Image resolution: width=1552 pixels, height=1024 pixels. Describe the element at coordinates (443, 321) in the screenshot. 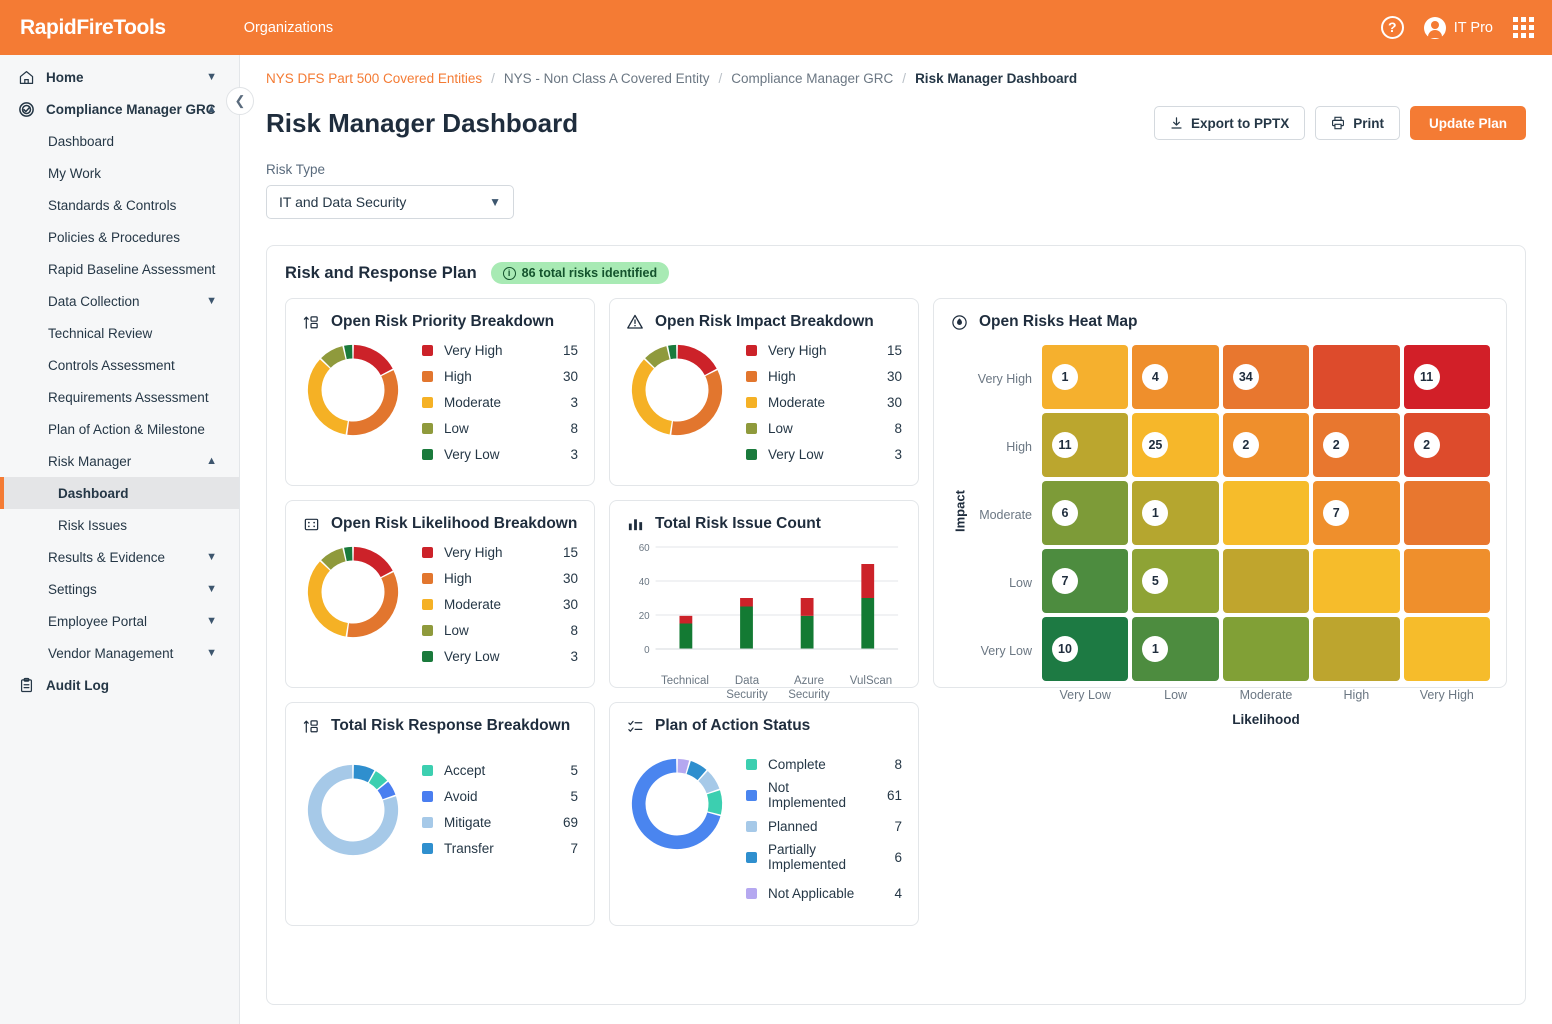

I see `card-title: Open Risk Priority Breakdown` at that location.